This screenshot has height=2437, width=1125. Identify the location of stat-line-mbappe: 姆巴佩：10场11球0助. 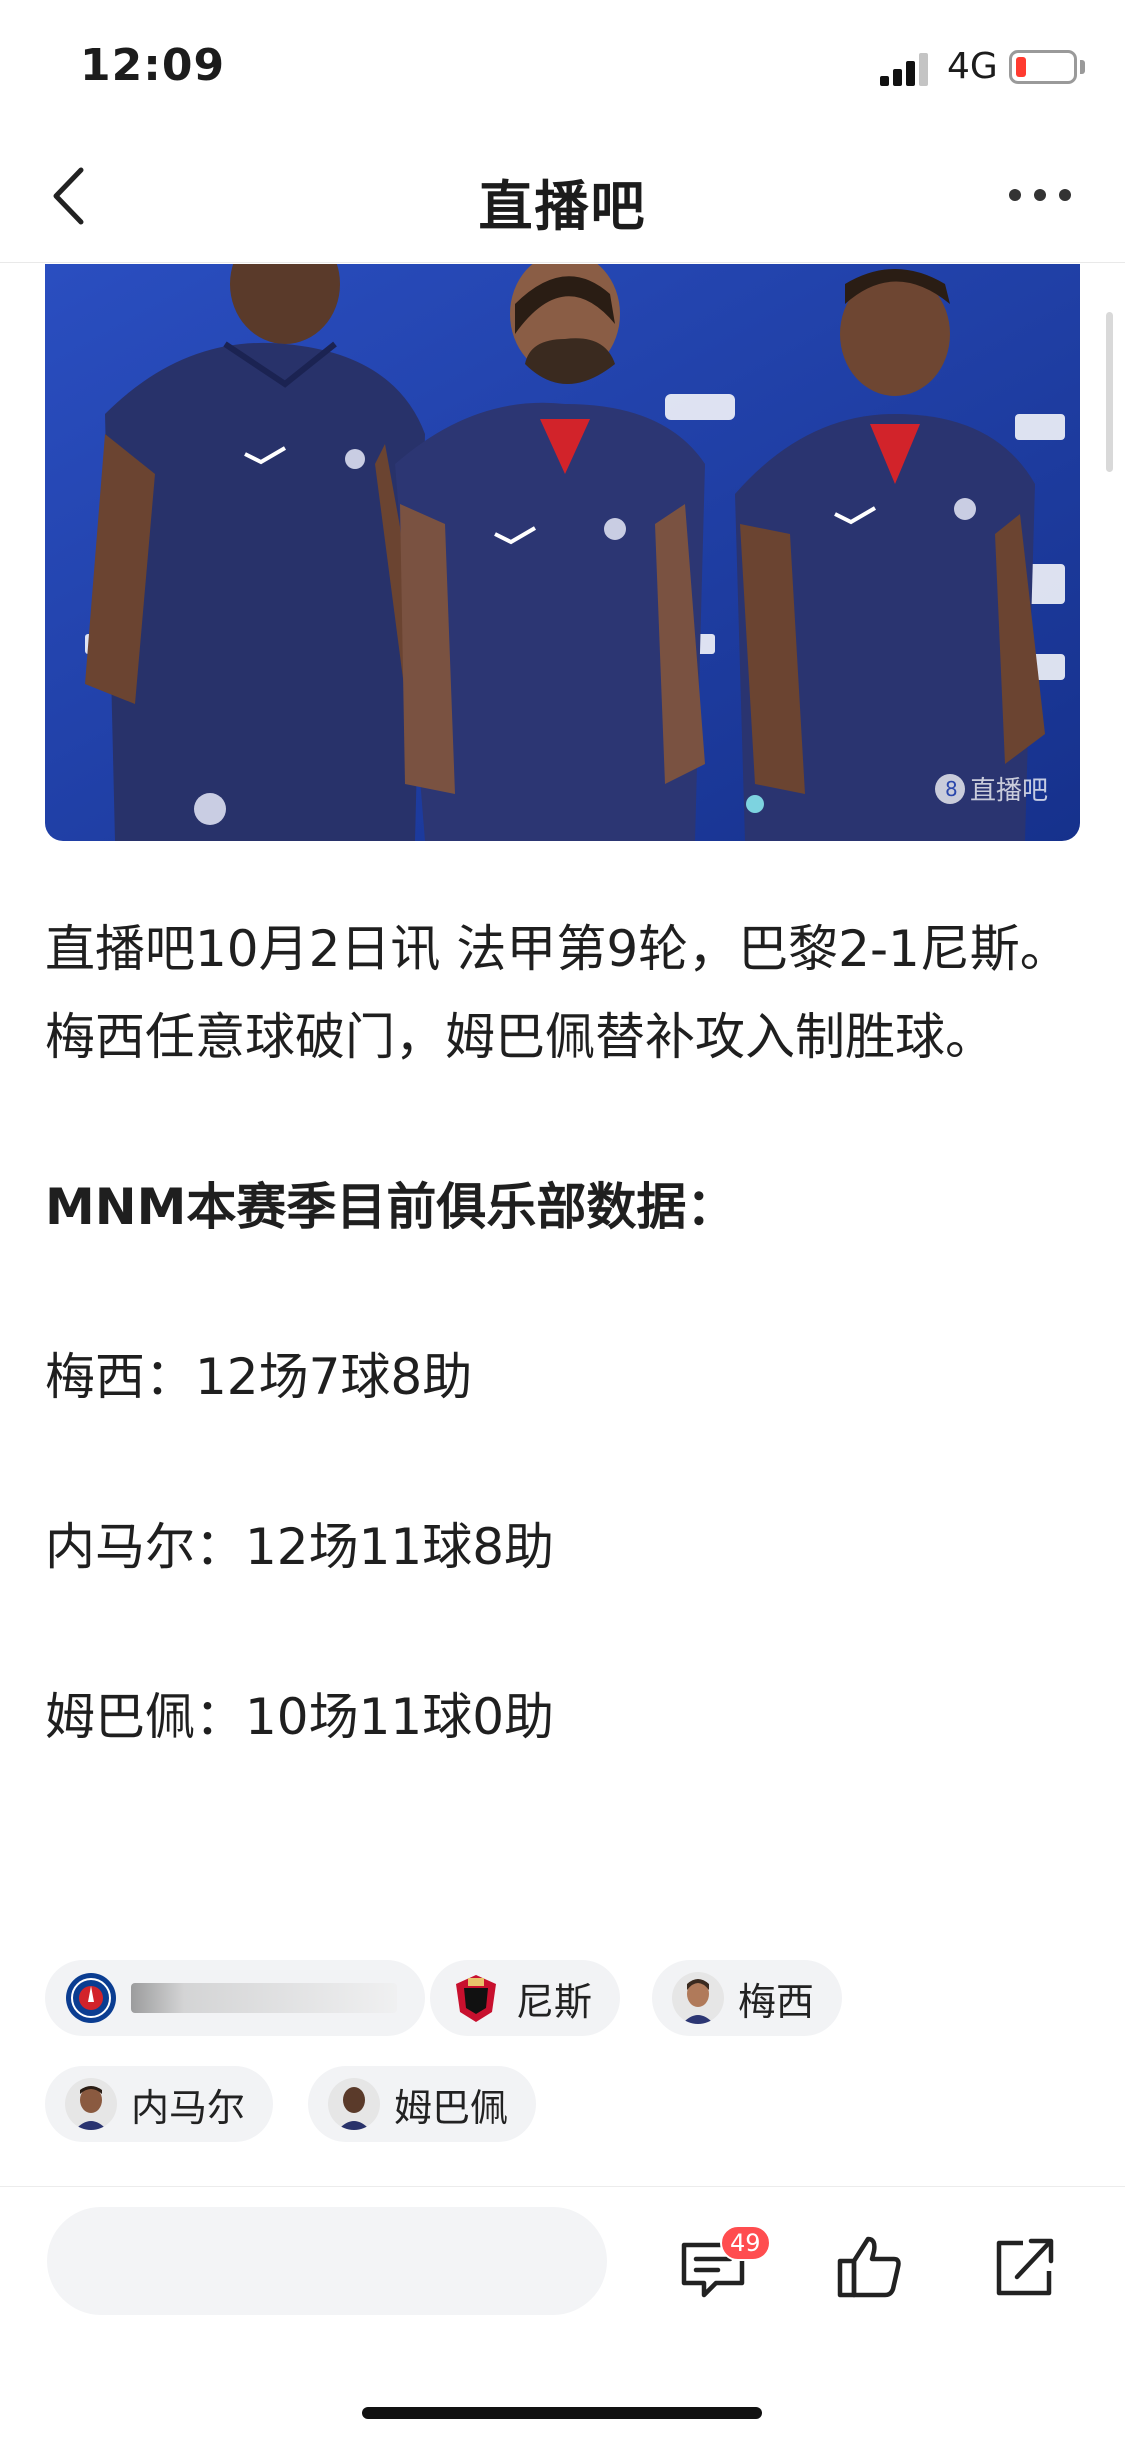
(300, 1717).